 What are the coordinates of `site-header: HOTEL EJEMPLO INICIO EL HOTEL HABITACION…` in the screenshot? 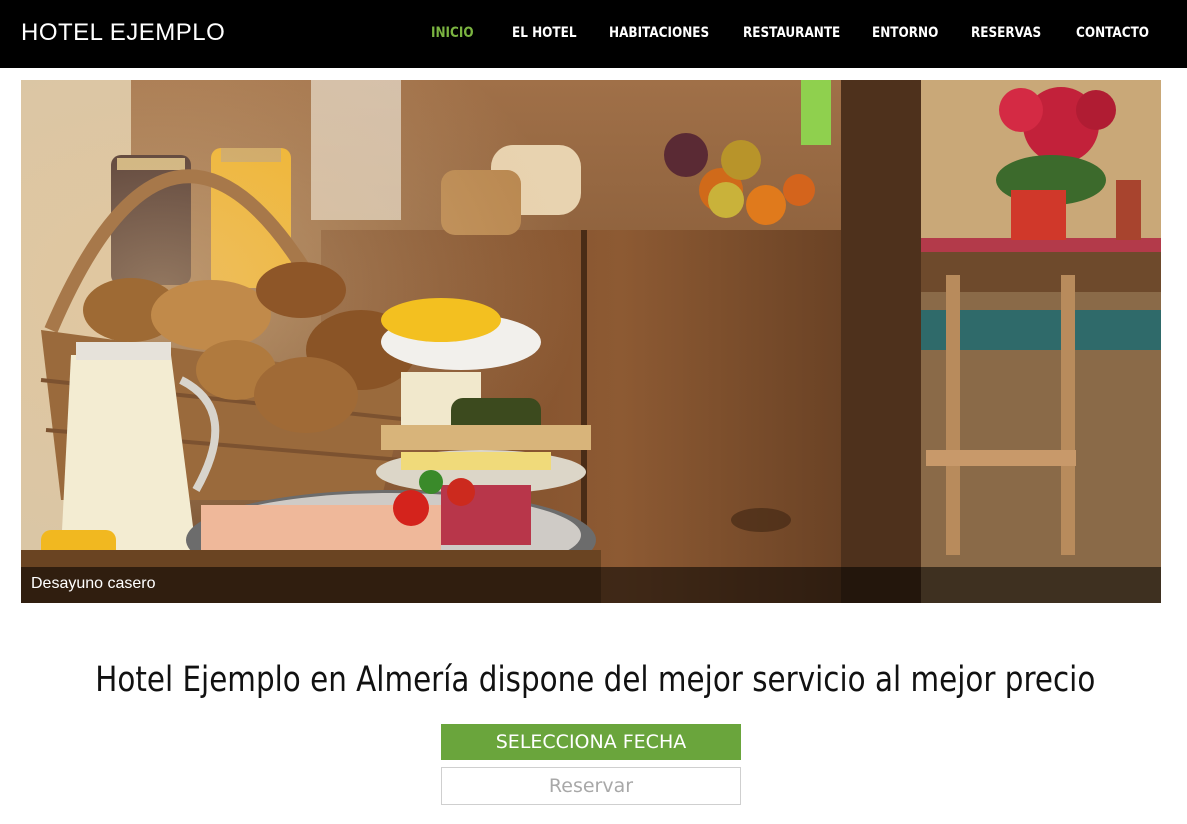 It's located at (593, 34).